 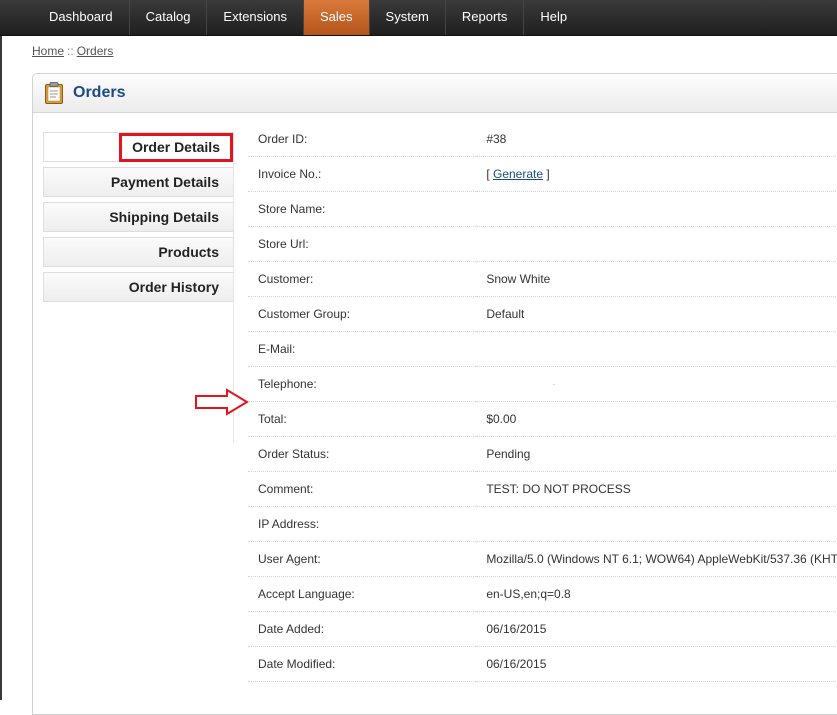 I want to click on panel-header: Orders, so click(x=435, y=93).